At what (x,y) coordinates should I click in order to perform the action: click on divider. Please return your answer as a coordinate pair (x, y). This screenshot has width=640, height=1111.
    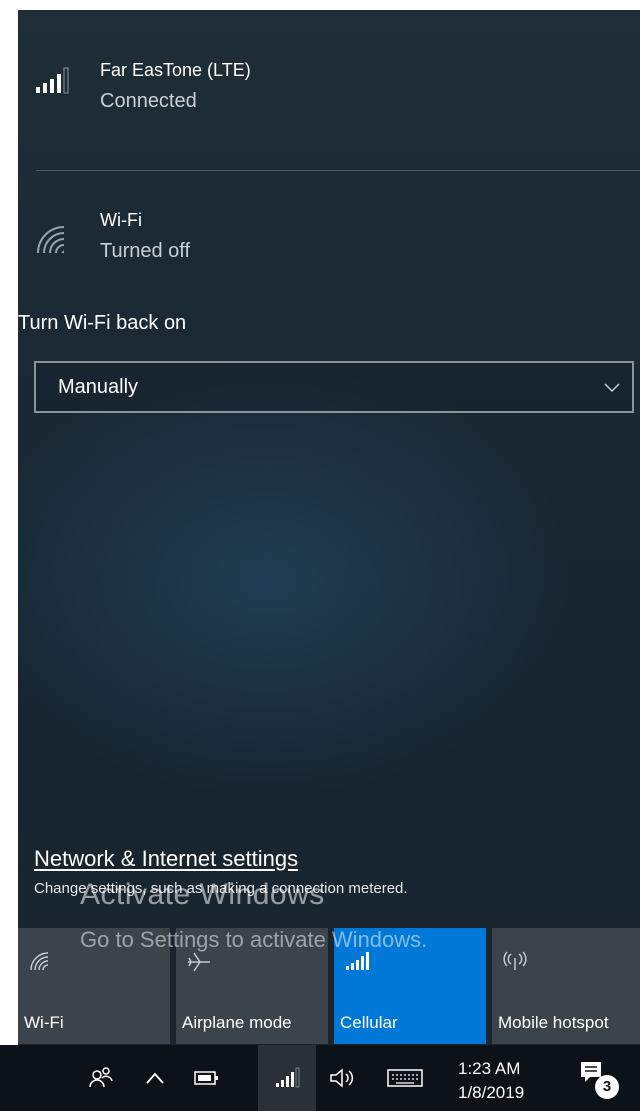
    Looking at the image, I should click on (338, 170).